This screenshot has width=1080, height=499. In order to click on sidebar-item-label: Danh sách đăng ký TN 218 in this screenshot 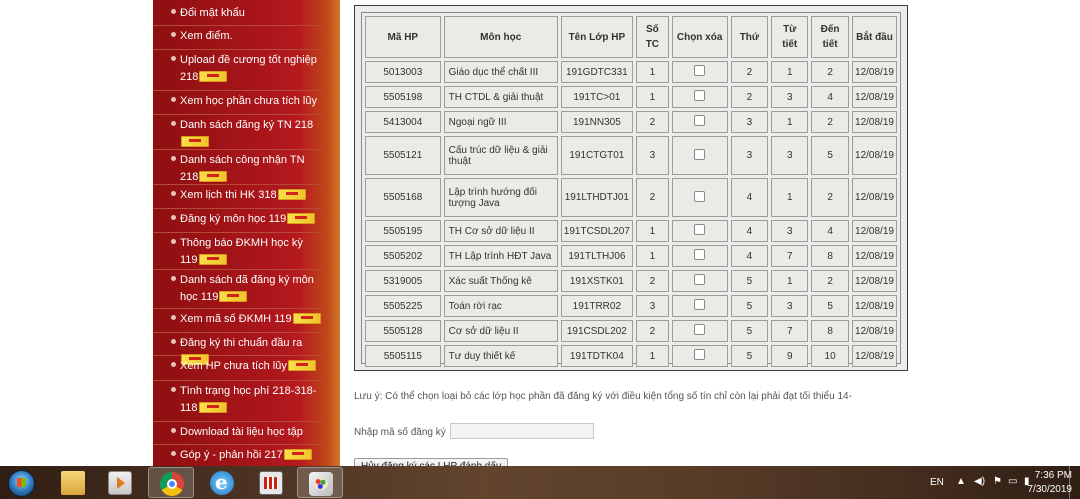, I will do `click(250, 134)`.